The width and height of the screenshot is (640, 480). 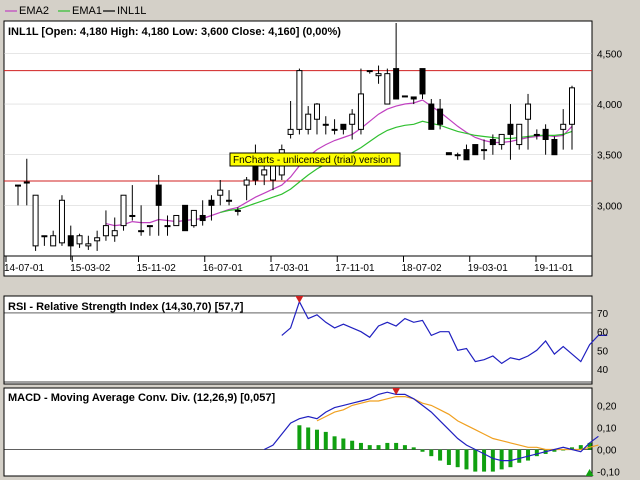 What do you see at coordinates (422, 268) in the screenshot?
I see `price-x-tick-label: 18-07-02` at bounding box center [422, 268].